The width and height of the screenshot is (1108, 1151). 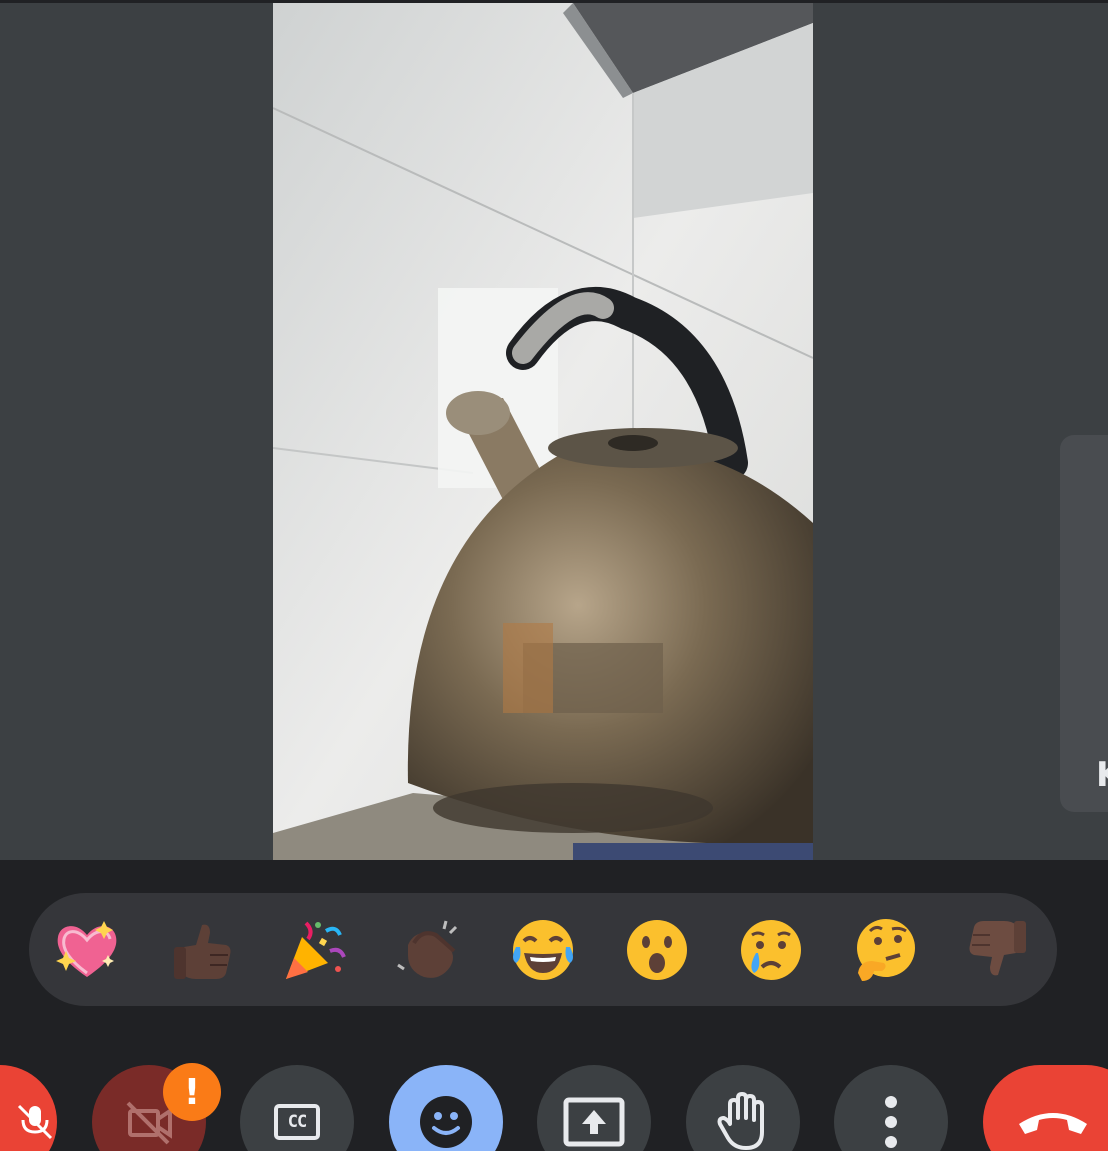 I want to click on tears-of-joy-icon, so click(x=543, y=949).